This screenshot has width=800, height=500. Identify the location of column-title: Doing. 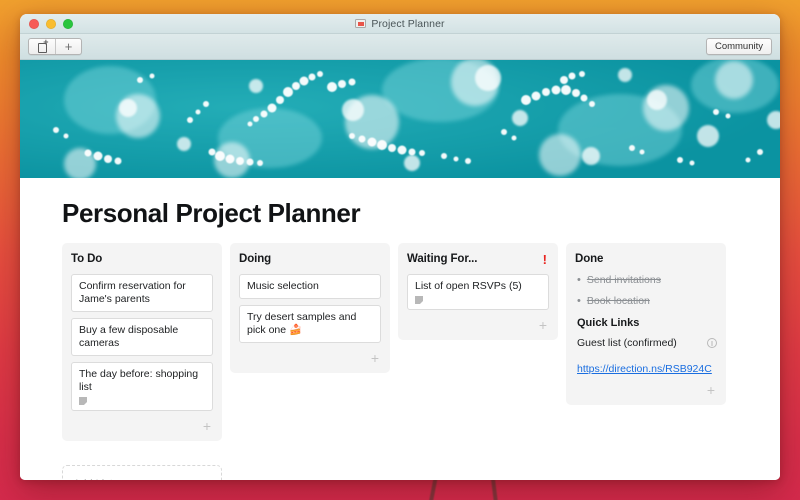
(255, 259).